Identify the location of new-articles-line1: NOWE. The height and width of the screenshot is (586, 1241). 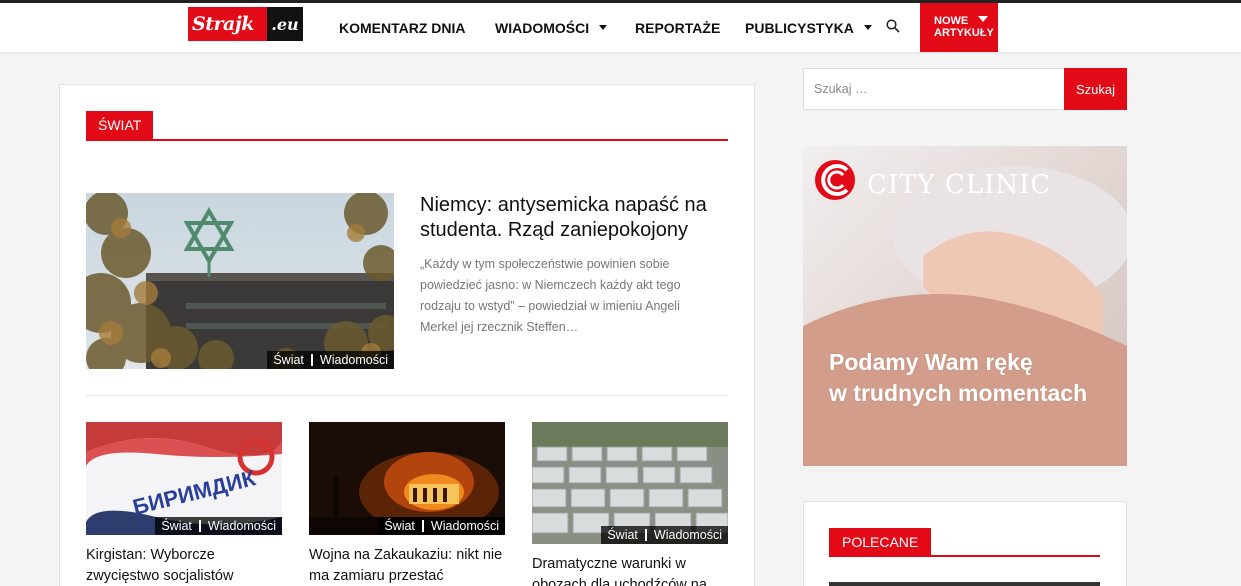
(951, 21).